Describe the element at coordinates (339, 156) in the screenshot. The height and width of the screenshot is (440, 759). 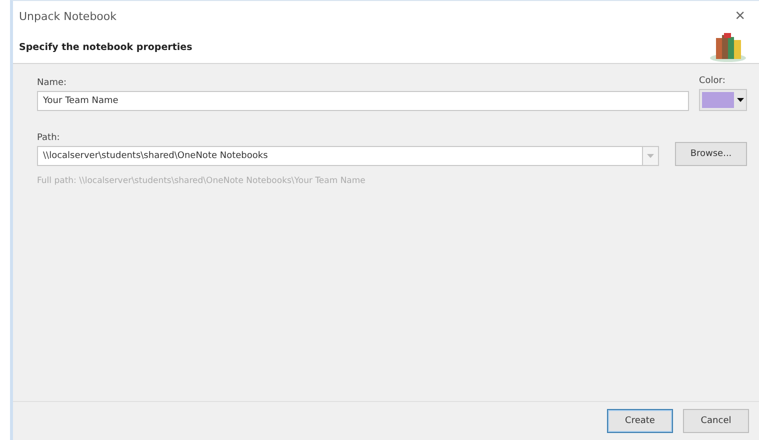
I see `path-field: \\localserver\students\shared\OneNote Notebooks` at that location.